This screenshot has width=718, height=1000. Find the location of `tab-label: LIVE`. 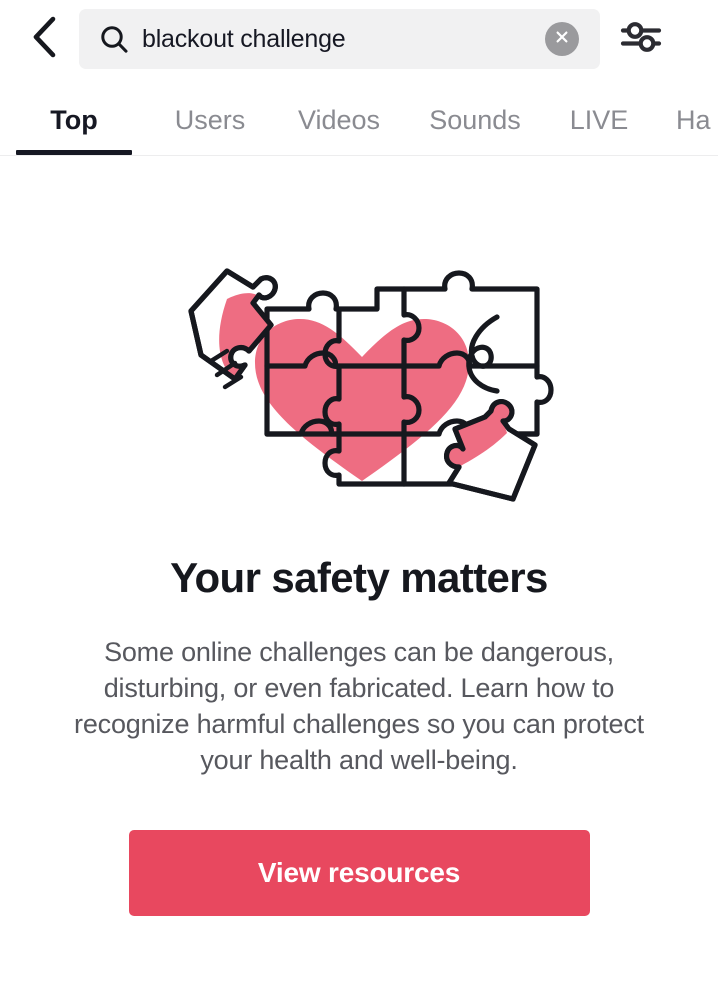

tab-label: LIVE is located at coordinates (599, 119).